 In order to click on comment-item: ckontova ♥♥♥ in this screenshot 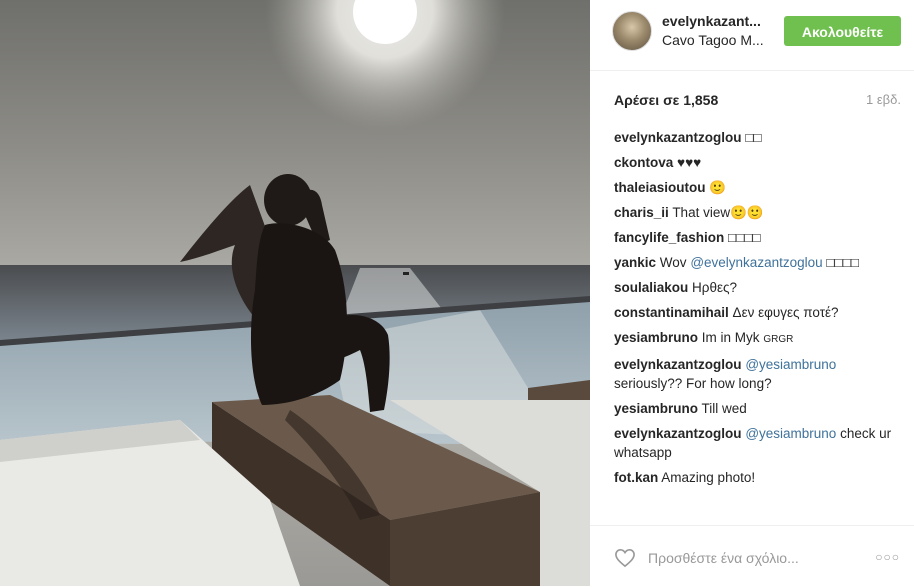, I will do `click(759, 162)`.